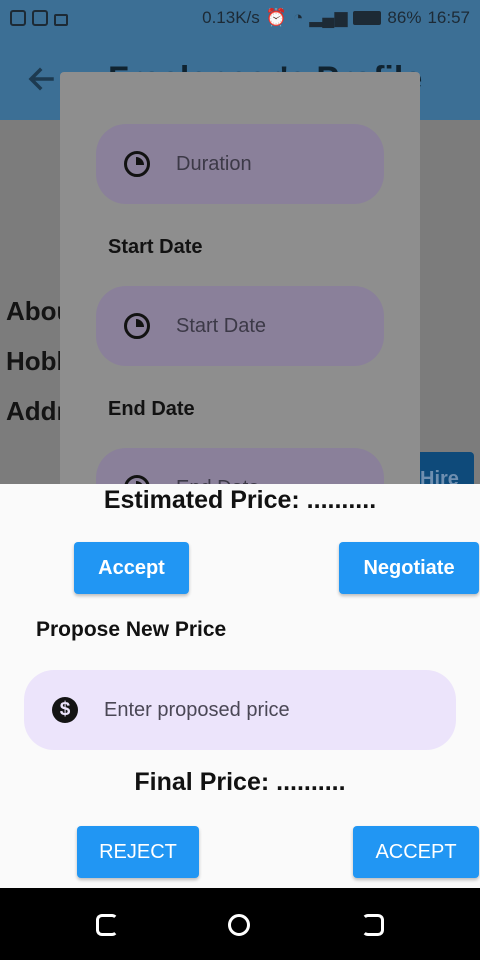  Describe the element at coordinates (61, 20) in the screenshot. I see `lock-icon` at that location.